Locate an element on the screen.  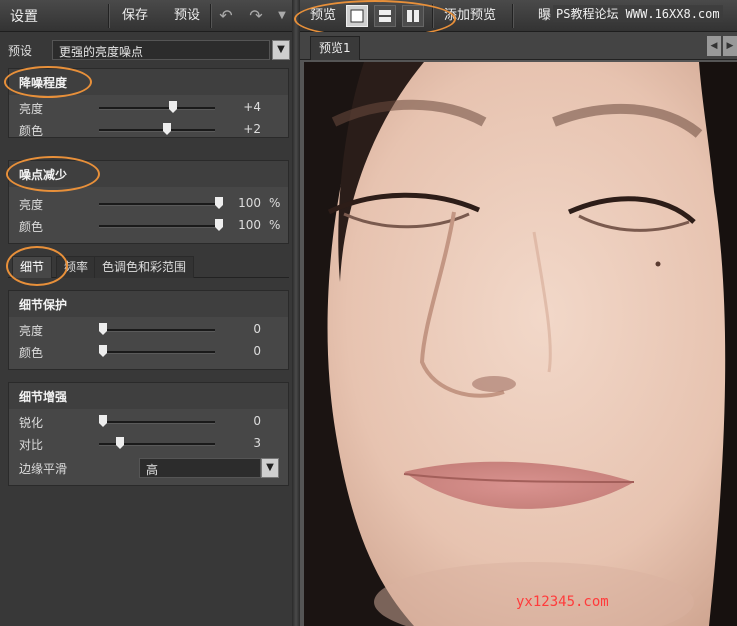
tab-tone-color-range: 色调色和彩范围 is located at coordinates (144, 267).